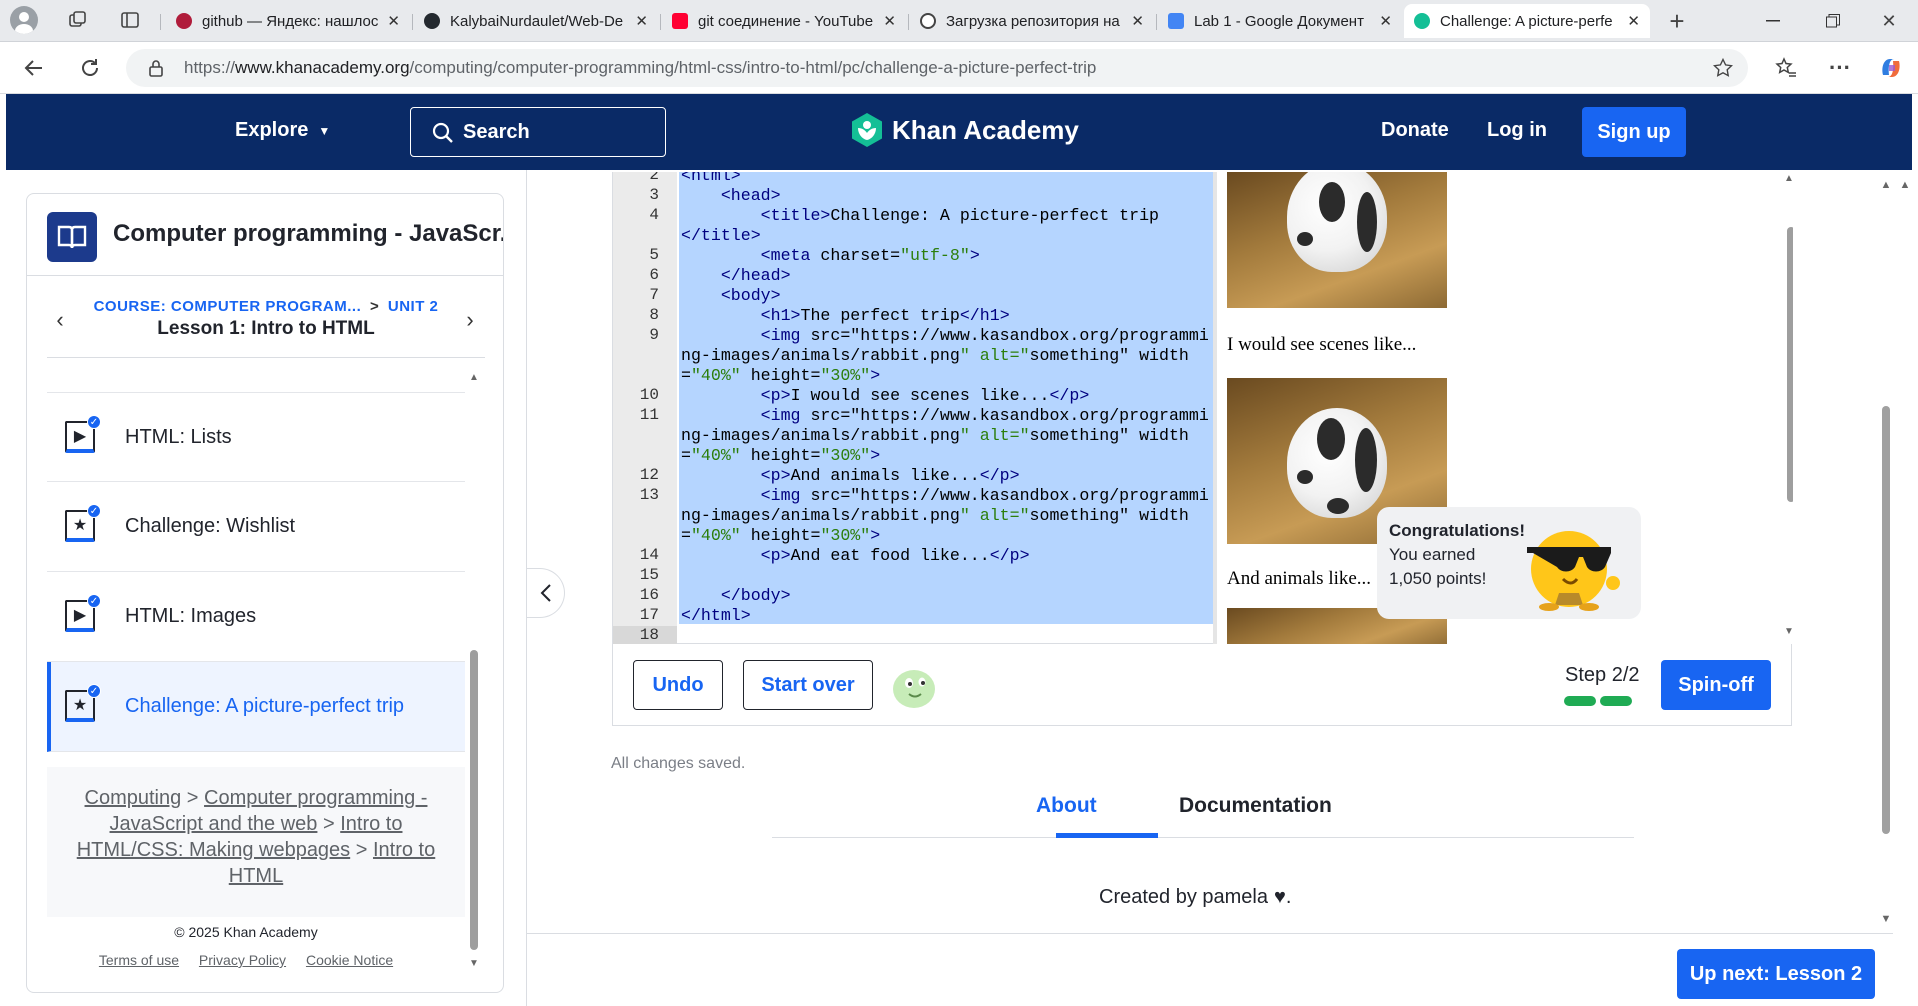 This screenshot has width=1918, height=1006. Describe the element at coordinates (1790, 364) in the screenshot. I see `output-scrollbar` at that location.